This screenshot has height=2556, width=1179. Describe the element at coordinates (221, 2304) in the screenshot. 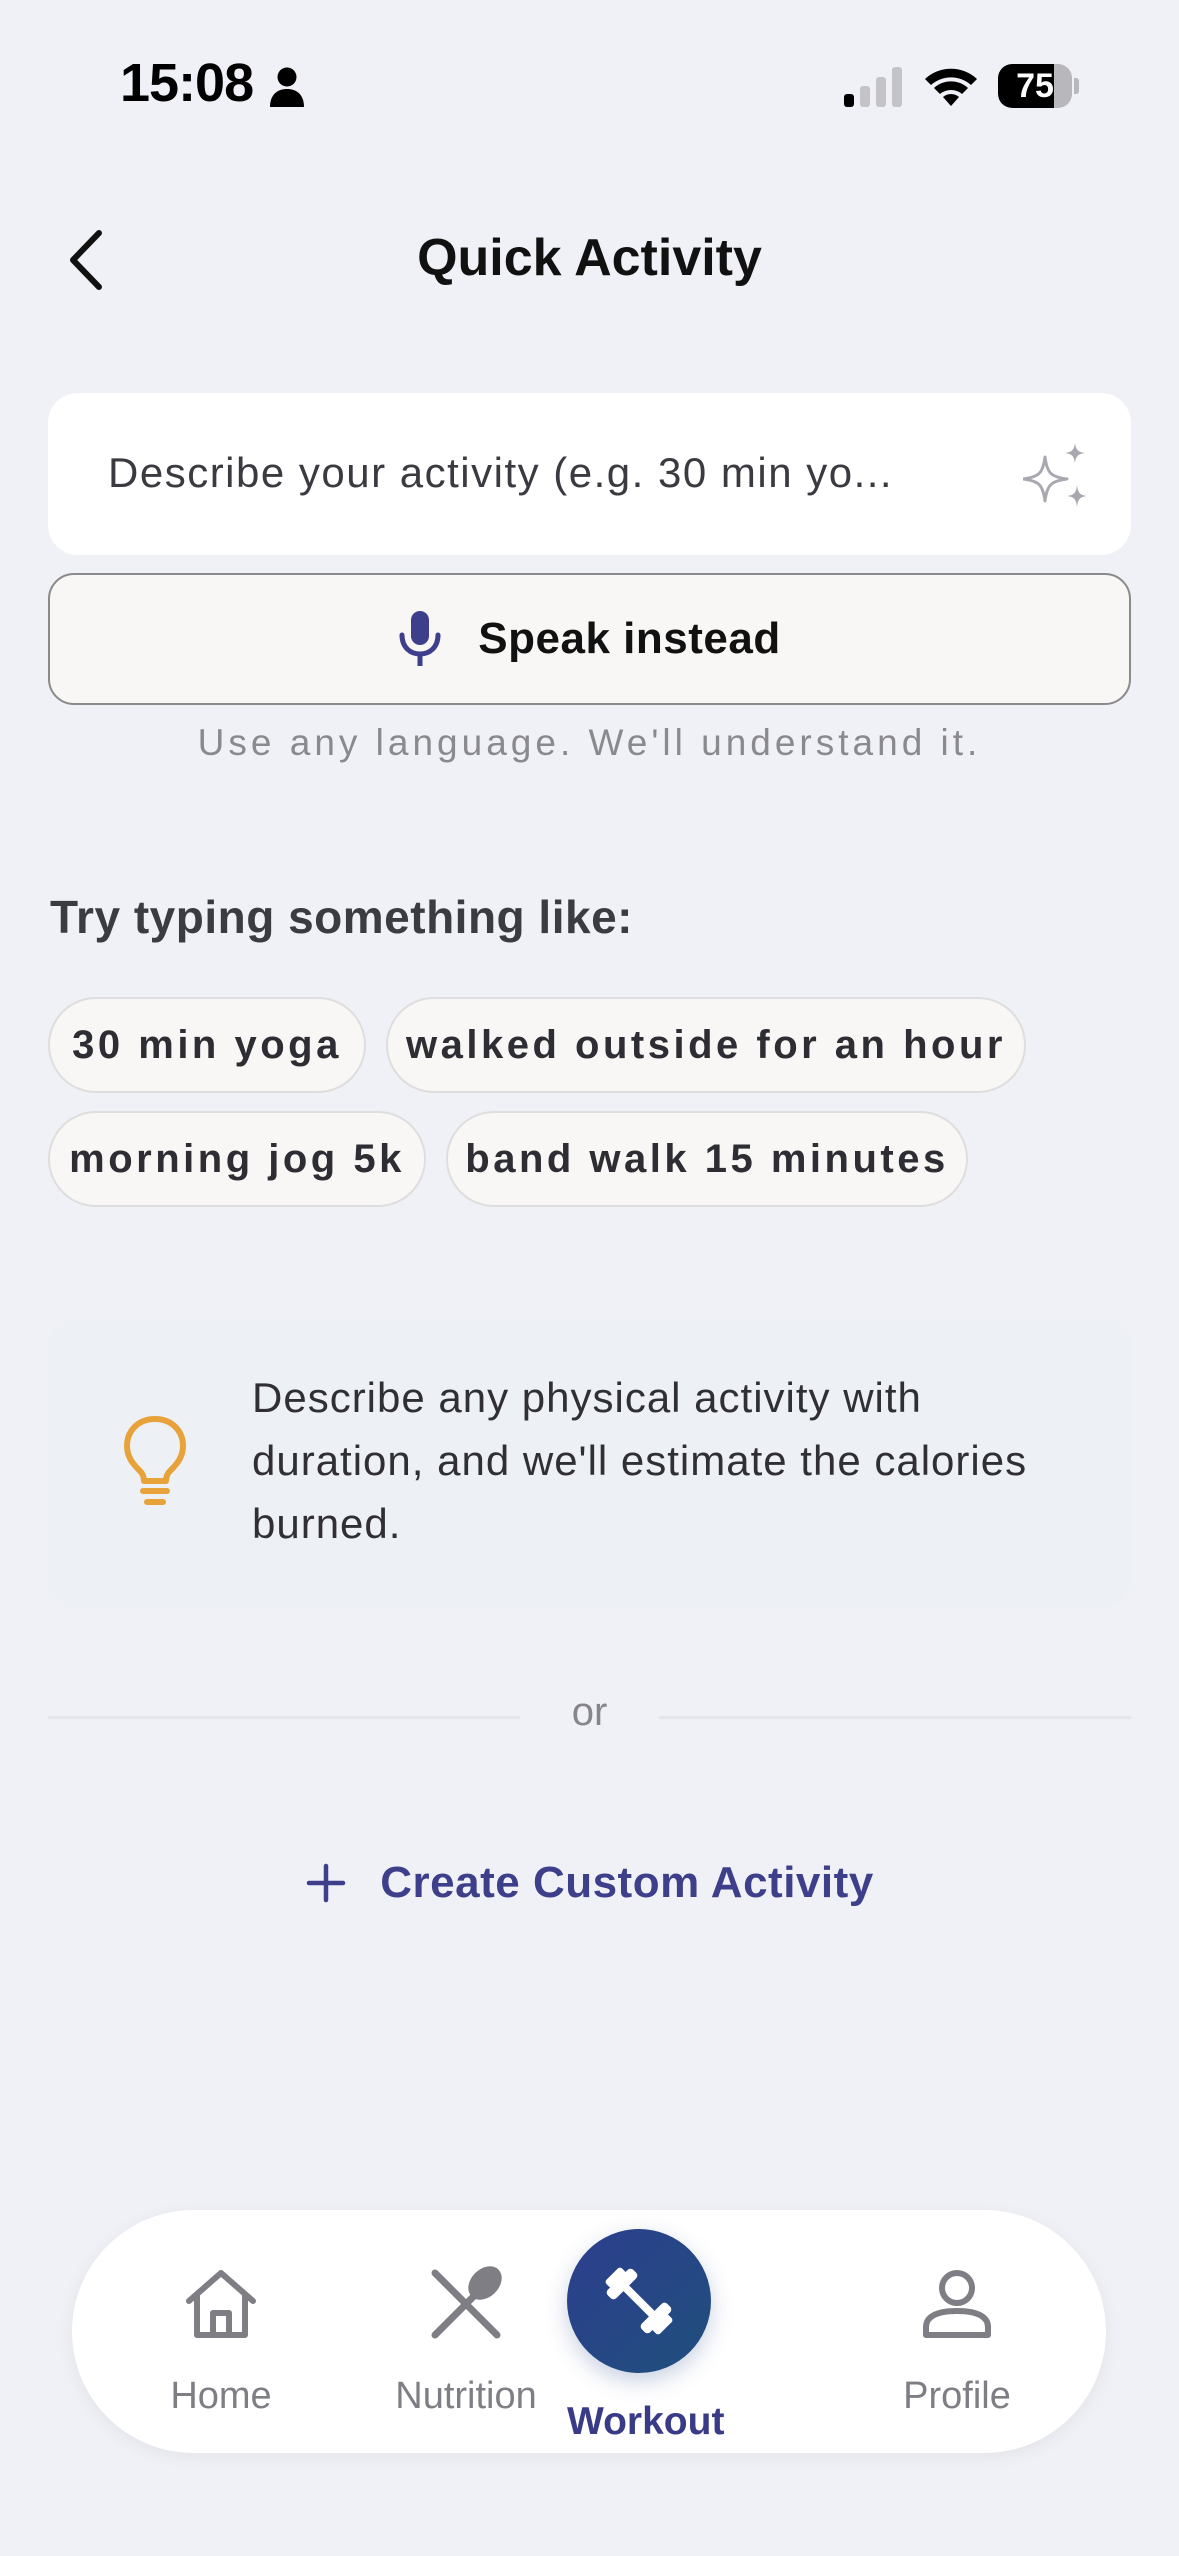

I see `home-icon` at that location.